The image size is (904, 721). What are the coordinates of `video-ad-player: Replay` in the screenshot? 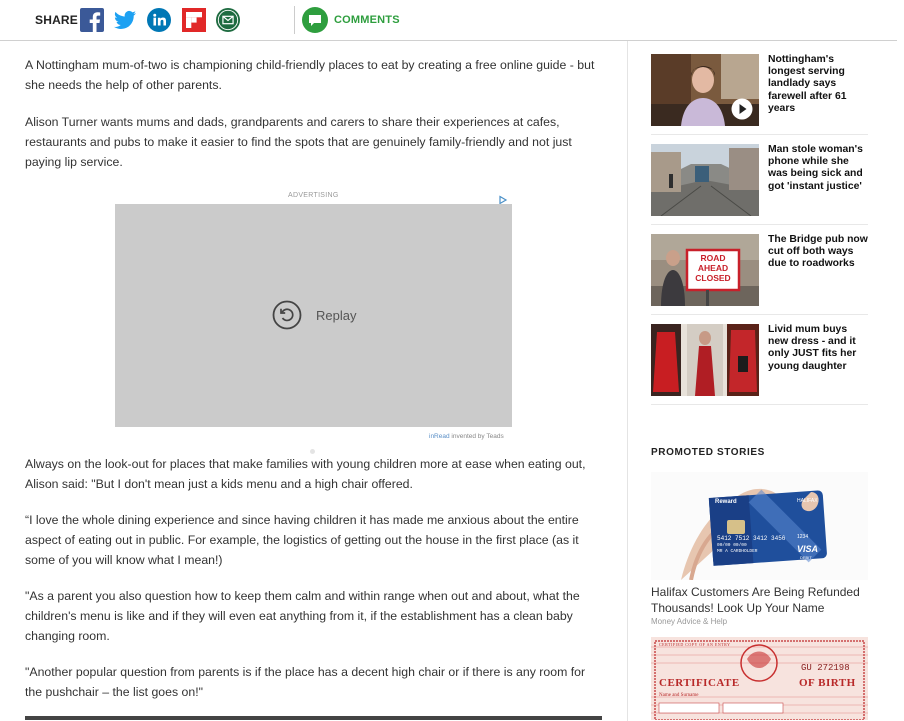 It's located at (313, 315).